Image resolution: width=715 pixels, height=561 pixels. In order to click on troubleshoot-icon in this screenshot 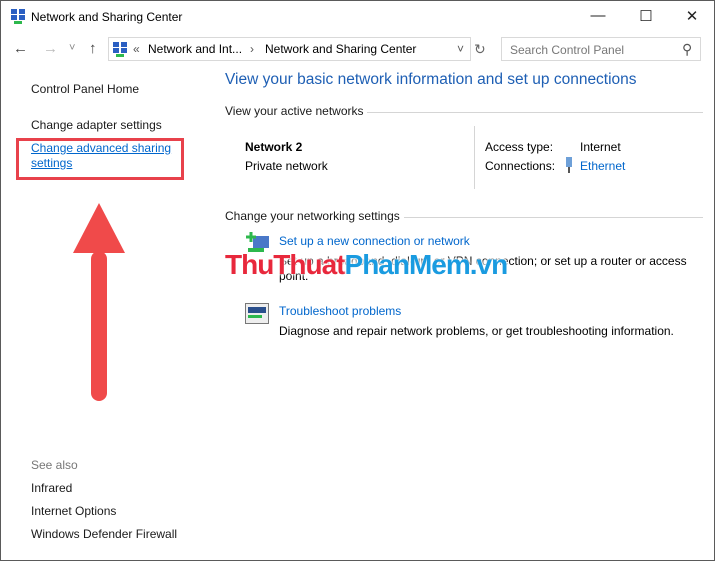, I will do `click(257, 313)`.